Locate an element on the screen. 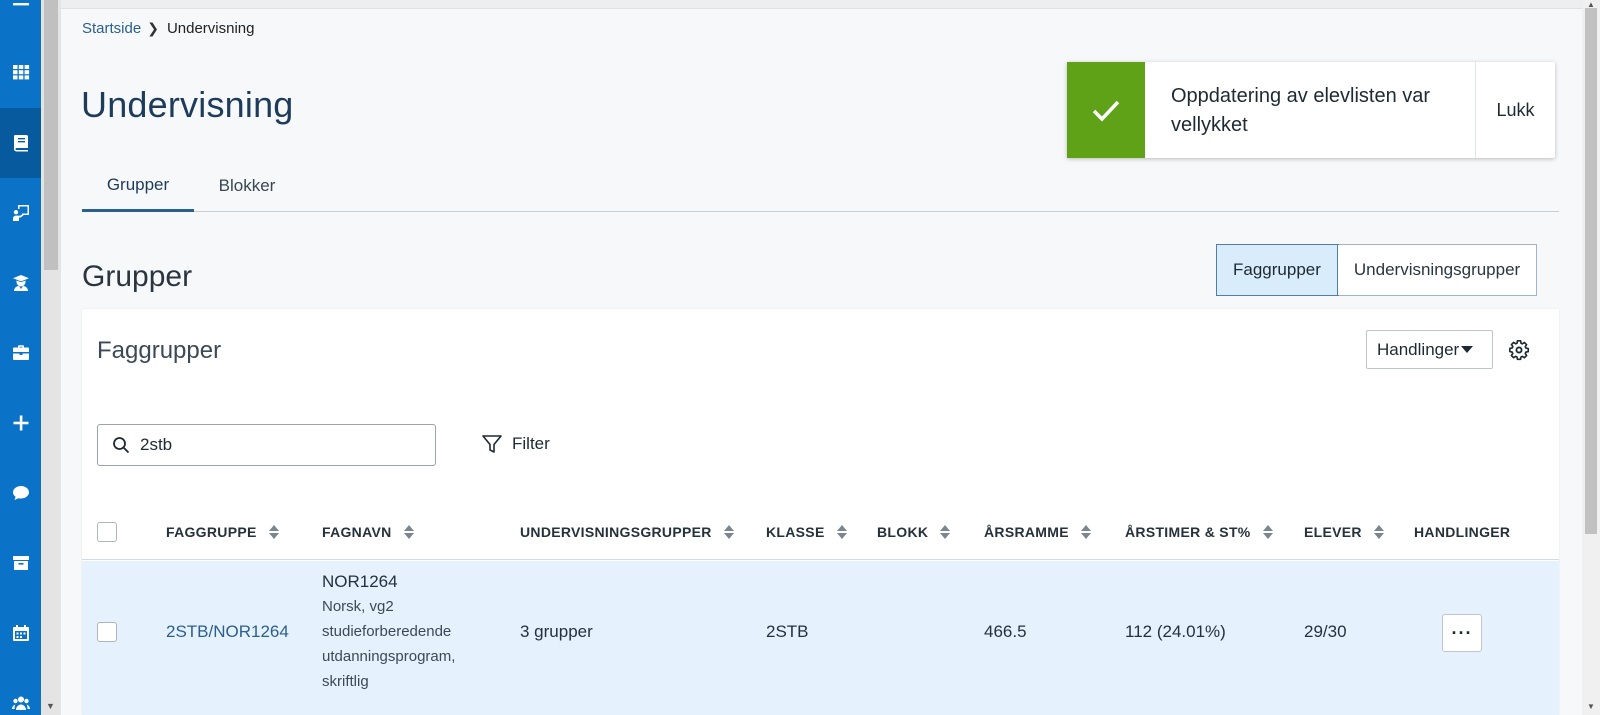 The width and height of the screenshot is (1600, 715). page-scrollbar-thumb is located at coordinates (1591, 271).